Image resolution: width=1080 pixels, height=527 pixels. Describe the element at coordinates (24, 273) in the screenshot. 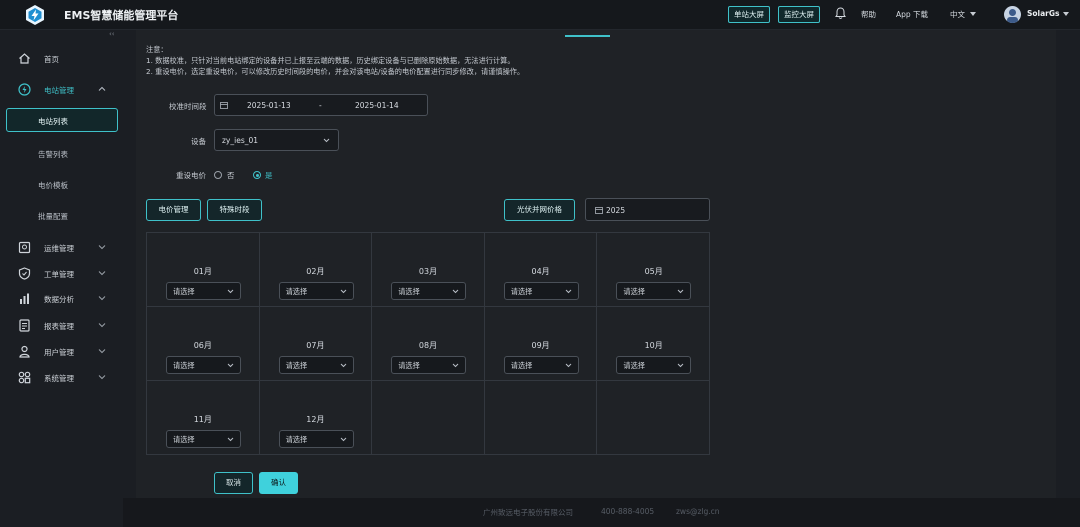

I see `shield-icon` at that location.